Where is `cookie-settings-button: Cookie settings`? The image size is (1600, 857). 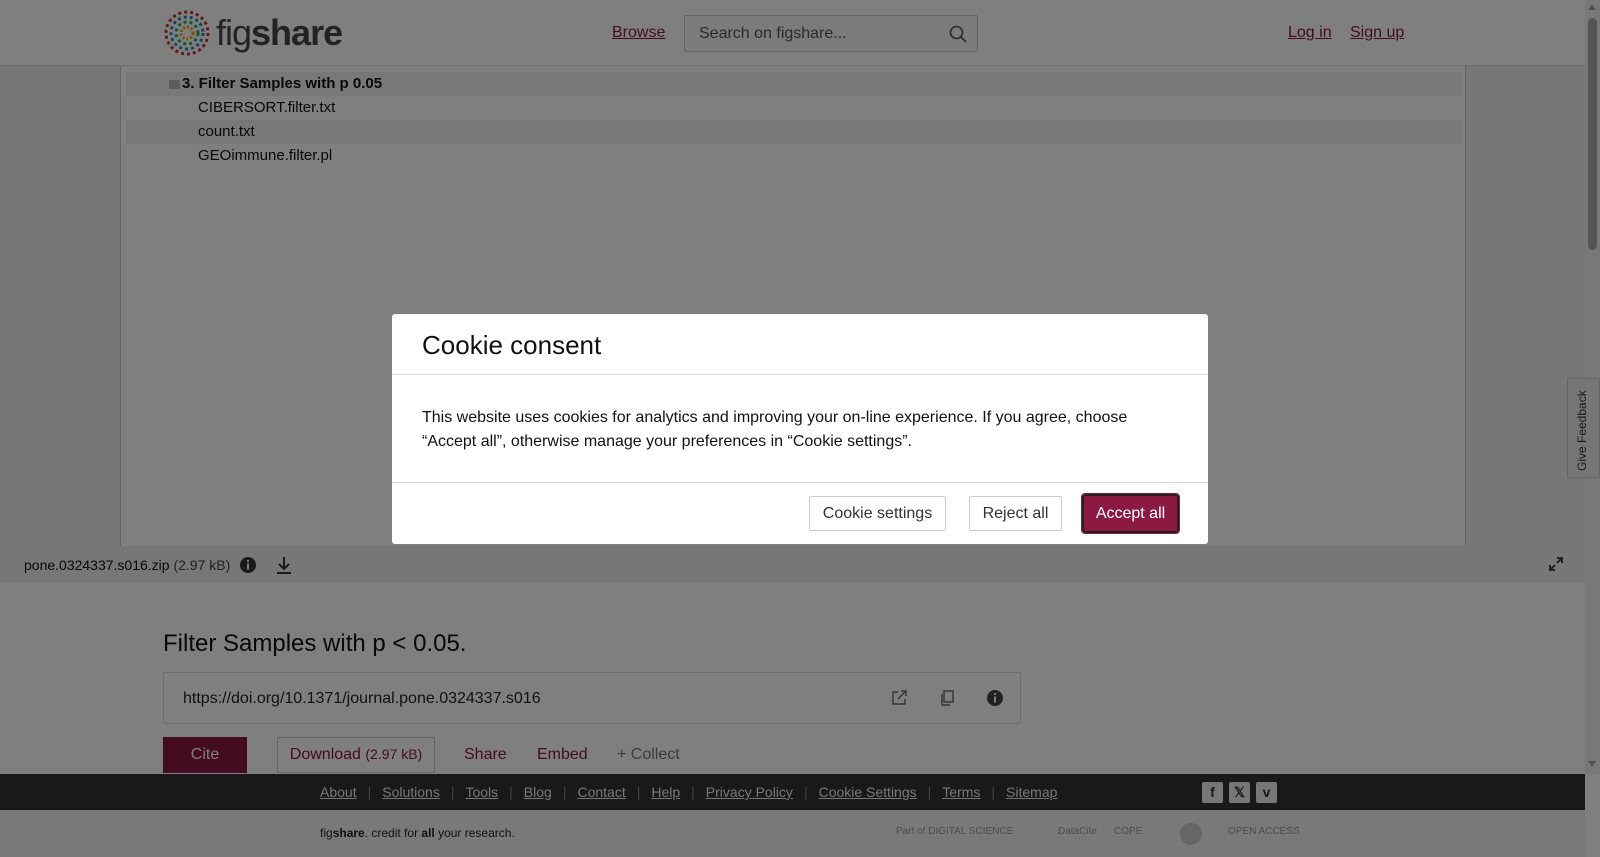
cookie-settings-button: Cookie settings is located at coordinates (877, 513).